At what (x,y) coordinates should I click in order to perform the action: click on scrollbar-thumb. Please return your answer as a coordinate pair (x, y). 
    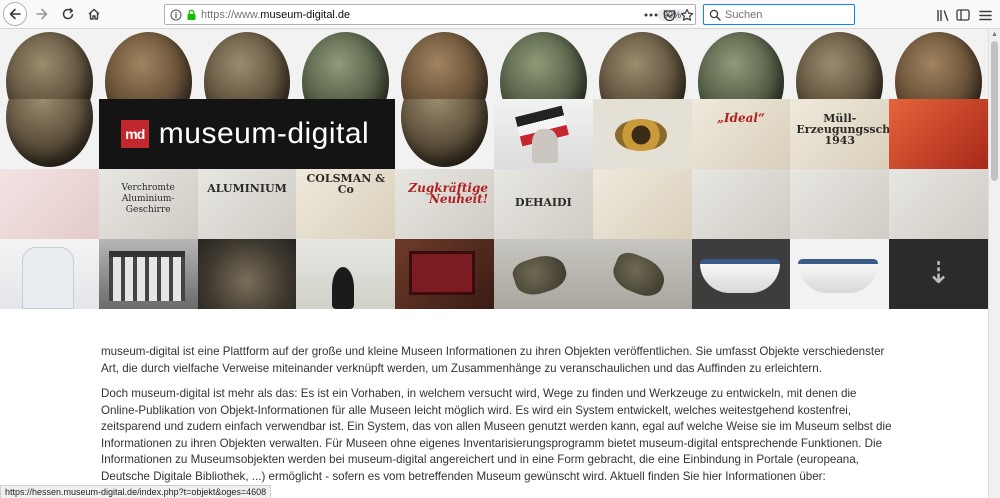
    Looking at the image, I should click on (994, 111).